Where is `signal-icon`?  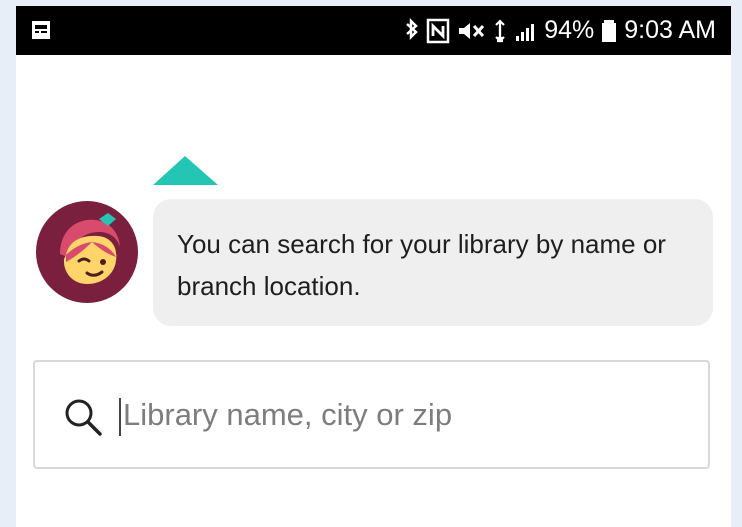
signal-icon is located at coordinates (525, 32).